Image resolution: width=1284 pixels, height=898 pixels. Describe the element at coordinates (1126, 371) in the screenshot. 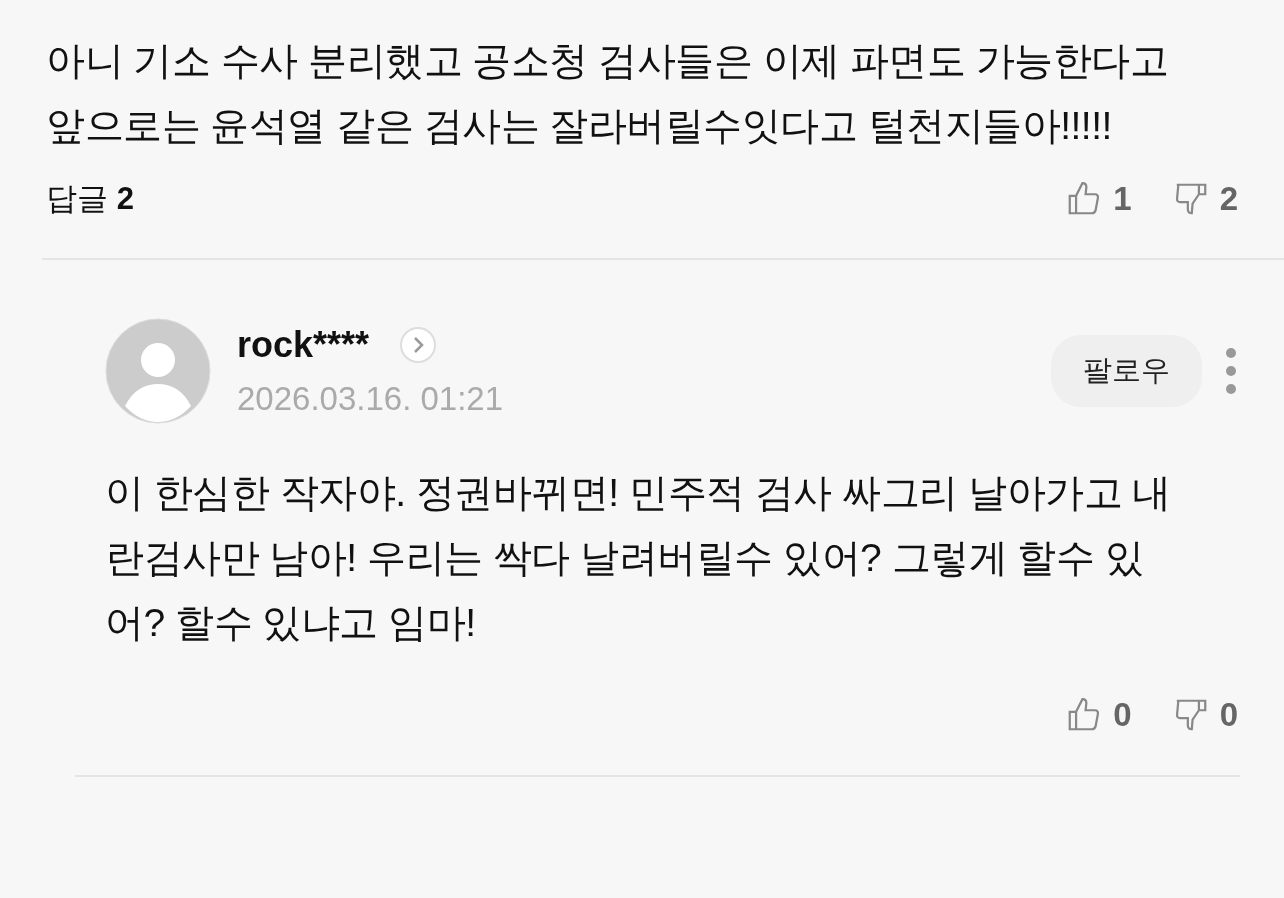

I see `follow-button: 팔로우` at that location.